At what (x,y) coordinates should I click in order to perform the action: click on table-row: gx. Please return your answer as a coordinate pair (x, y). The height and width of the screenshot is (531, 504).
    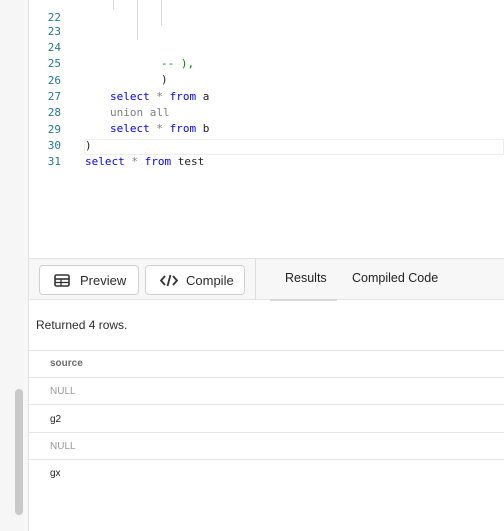
    Looking at the image, I should click on (266, 473).